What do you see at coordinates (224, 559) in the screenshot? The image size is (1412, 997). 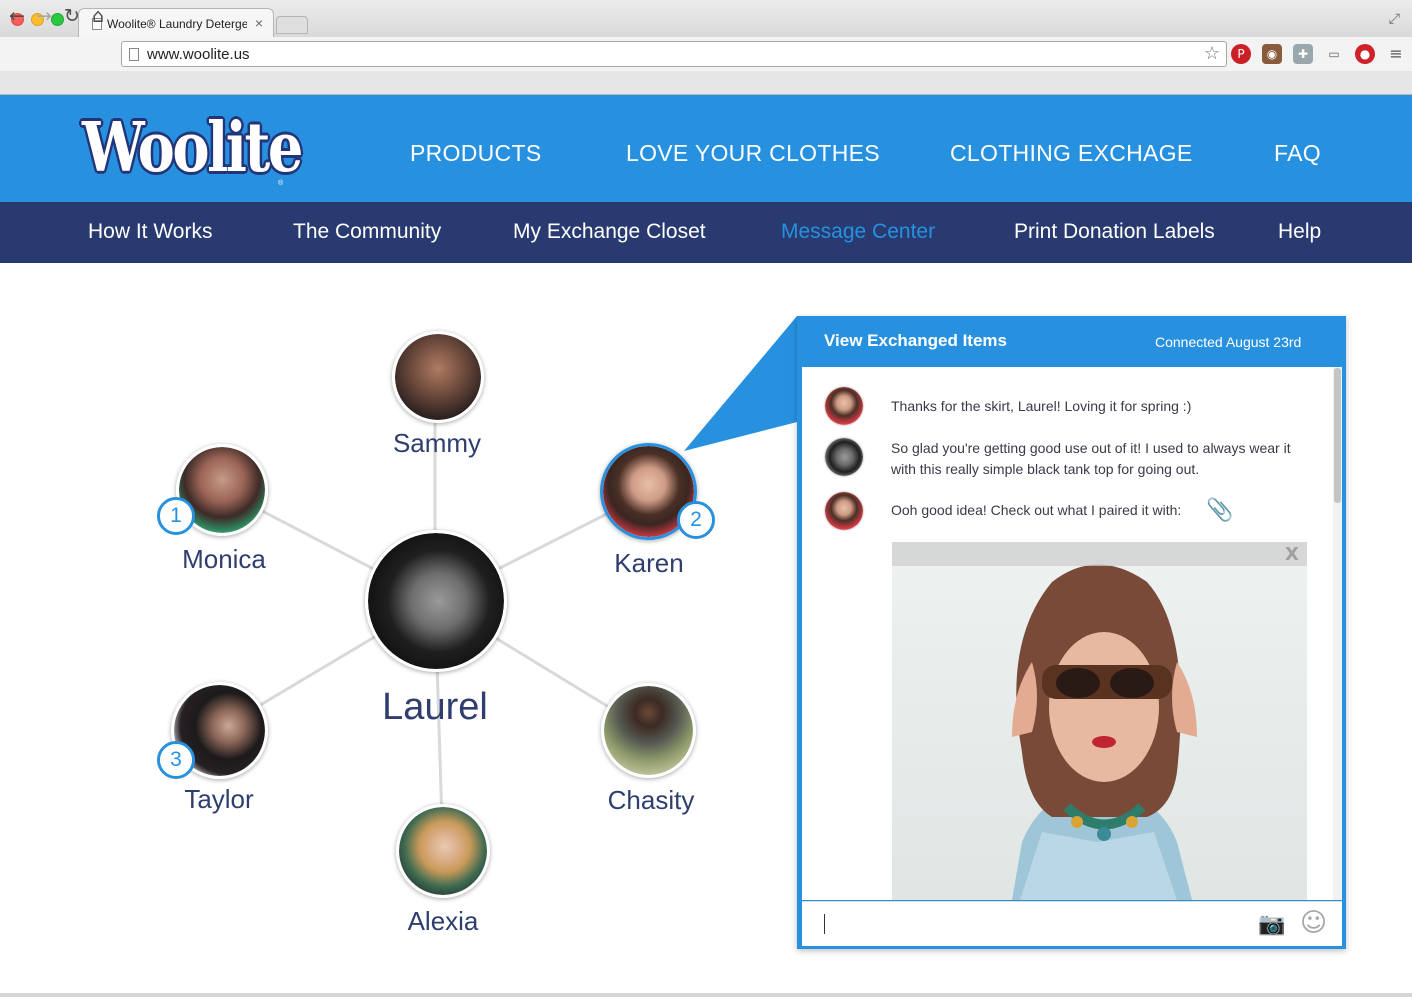 I see `node-name-monica: Monica` at bounding box center [224, 559].